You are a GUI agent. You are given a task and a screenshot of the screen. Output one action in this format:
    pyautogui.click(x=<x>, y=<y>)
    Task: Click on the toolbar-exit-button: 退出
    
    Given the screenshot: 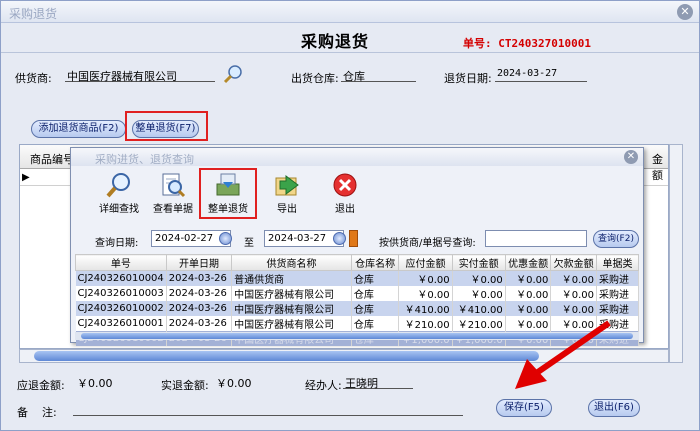 What is the action you would take?
    pyautogui.click(x=345, y=195)
    